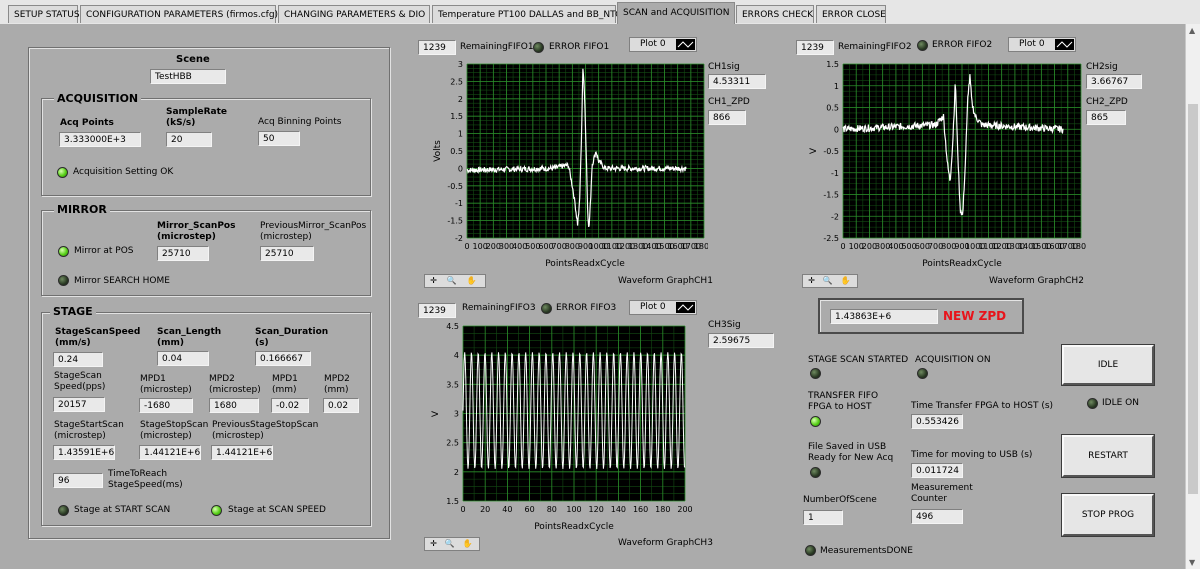 Image resolution: width=1200 pixels, height=569 pixels. I want to click on idle-button: IDLE, so click(1108, 365).